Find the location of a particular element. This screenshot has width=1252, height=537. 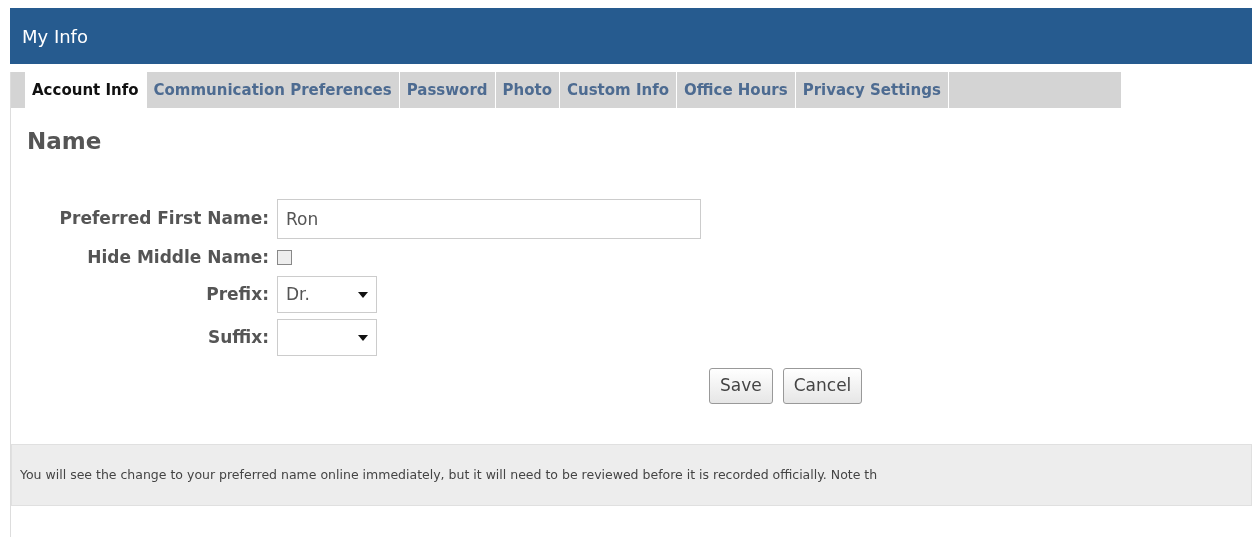

section-heading: Name is located at coordinates (65, 141).